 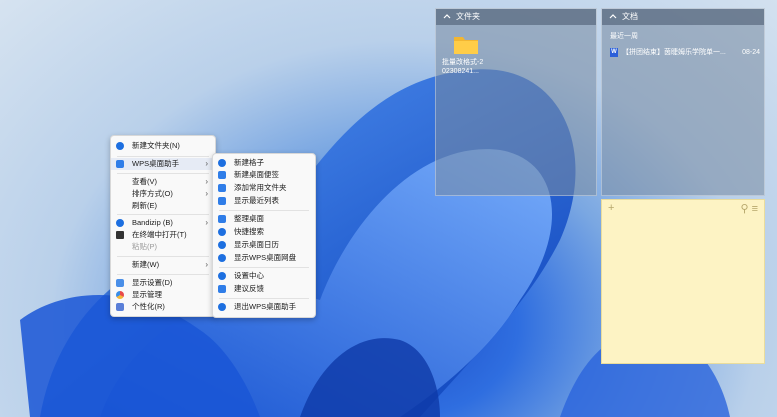 What do you see at coordinates (144, 246) in the screenshot?
I see `menu-item-paste: 粘贴(P)` at bounding box center [144, 246].